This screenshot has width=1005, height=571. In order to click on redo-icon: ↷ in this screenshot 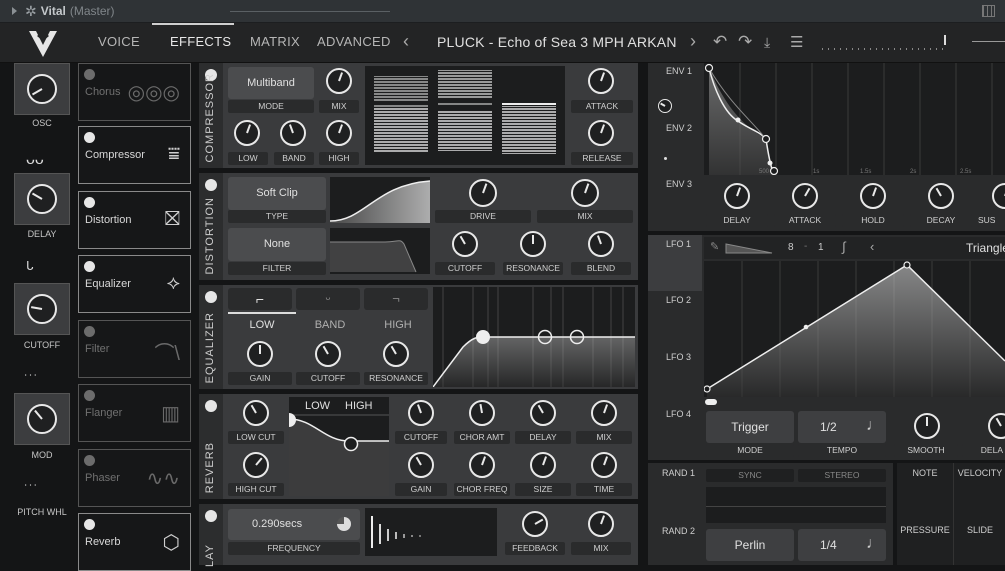, I will do `click(745, 42)`.